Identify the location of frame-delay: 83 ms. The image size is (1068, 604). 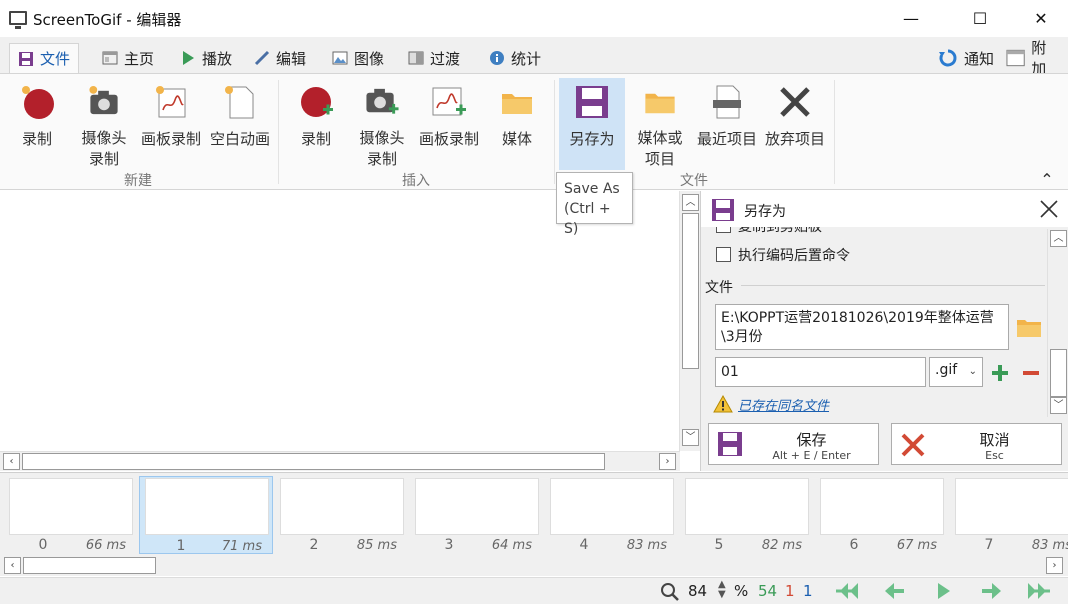
(1049, 545).